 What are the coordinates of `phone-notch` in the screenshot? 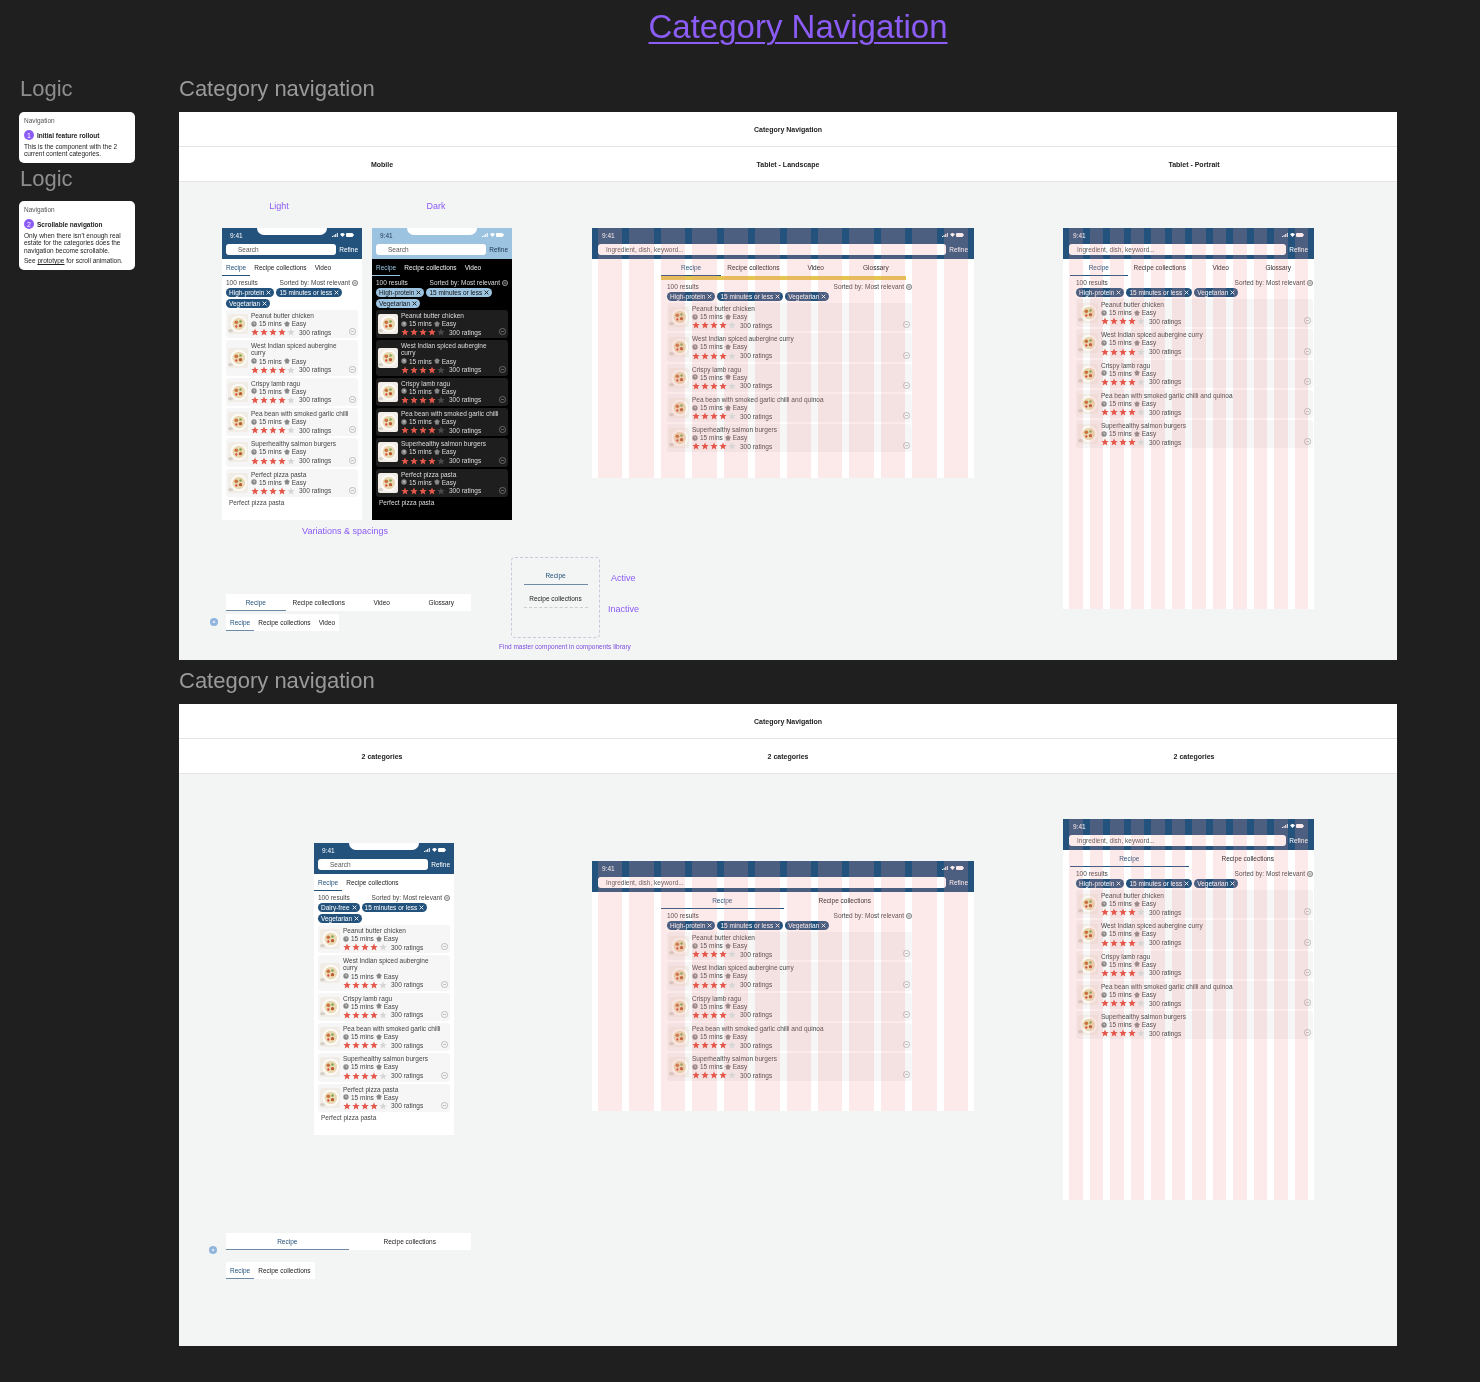 It's located at (292, 231).